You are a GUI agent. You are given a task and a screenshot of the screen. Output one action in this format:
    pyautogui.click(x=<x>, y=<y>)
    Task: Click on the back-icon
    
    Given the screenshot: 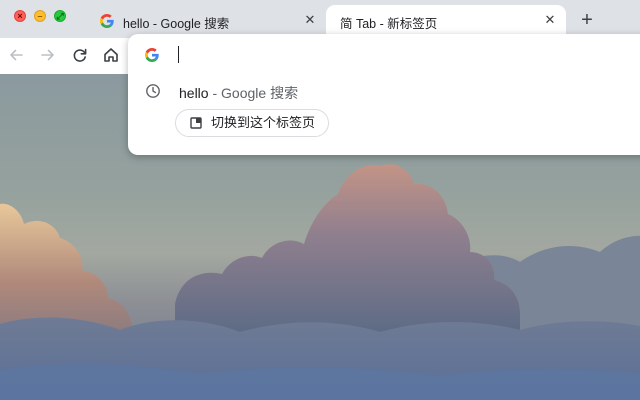 What is the action you would take?
    pyautogui.click(x=16, y=55)
    